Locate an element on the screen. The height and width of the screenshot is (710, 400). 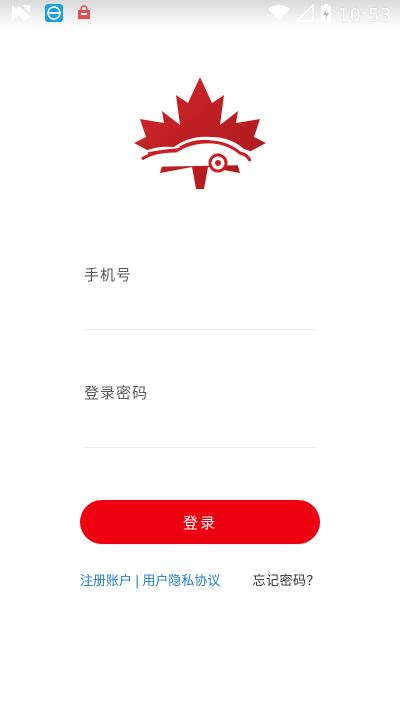
privacy-policy-link: 用户隐私协议 is located at coordinates (181, 581).